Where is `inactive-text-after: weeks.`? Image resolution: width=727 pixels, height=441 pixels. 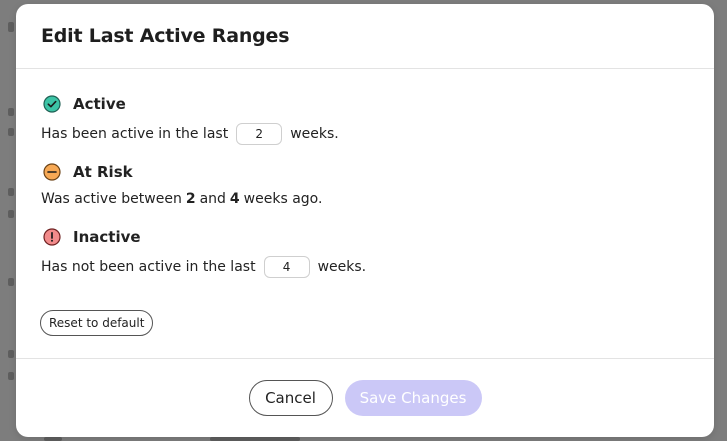
inactive-text-after: weeks. is located at coordinates (342, 267).